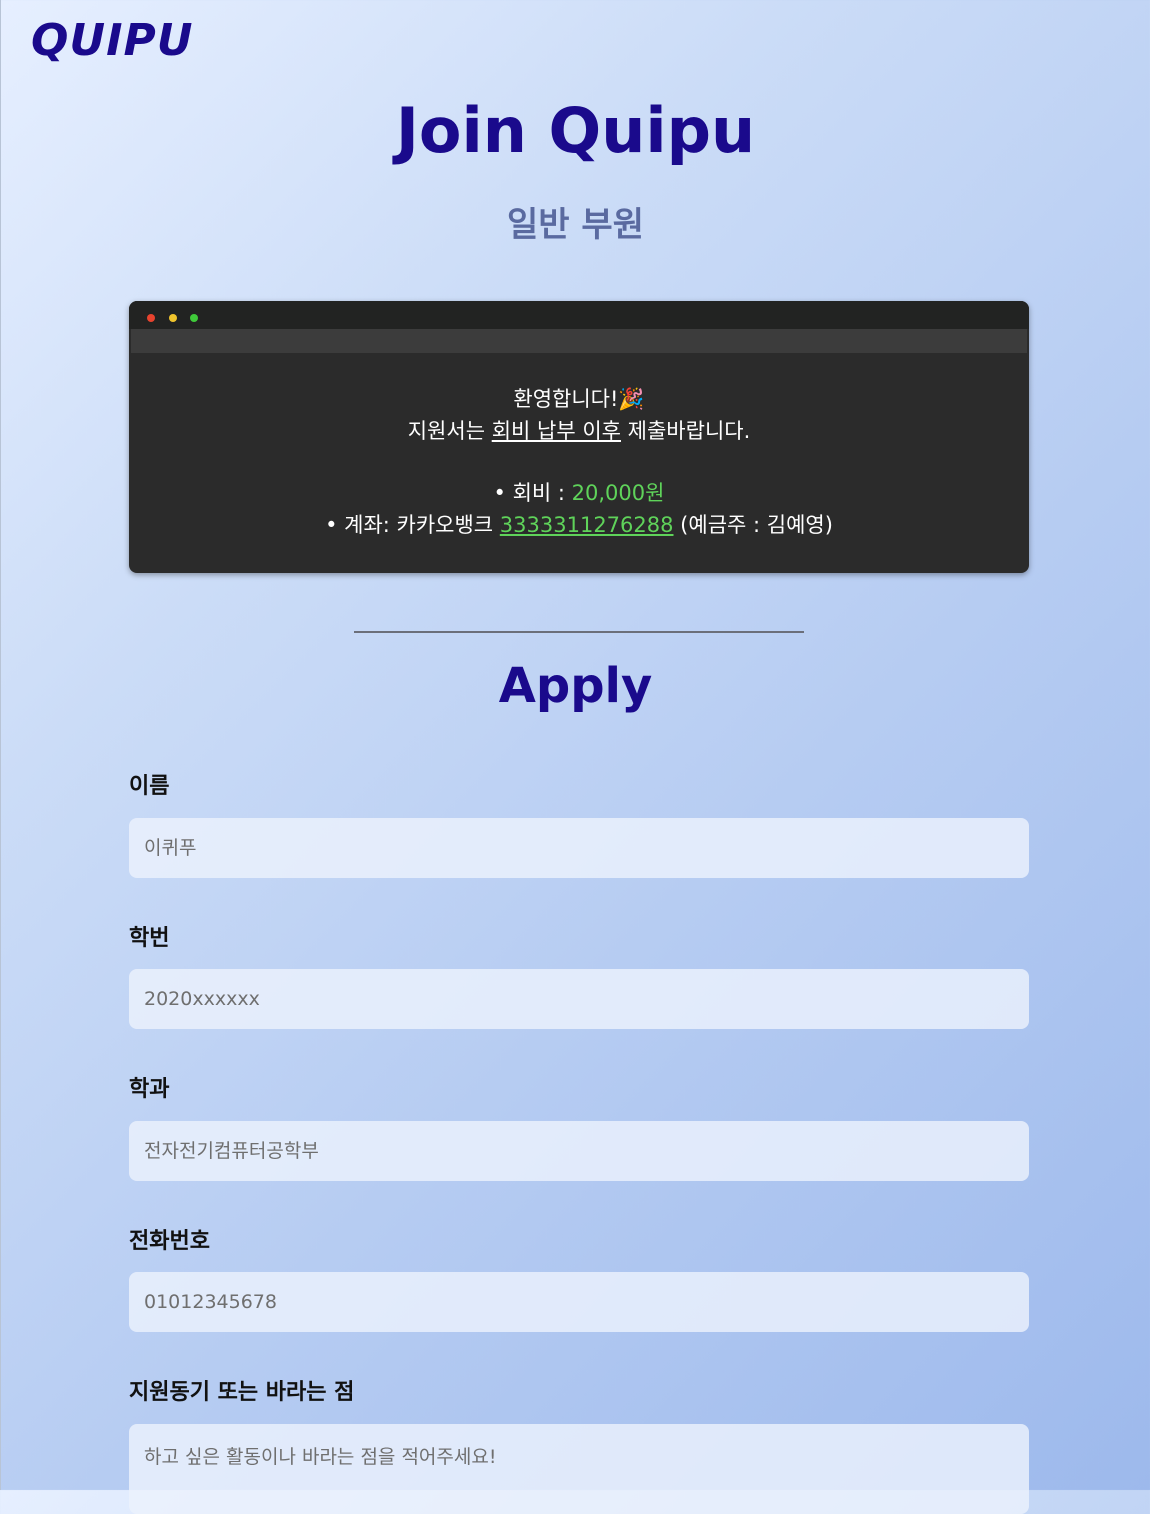 The height and width of the screenshot is (1514, 1150). Describe the element at coordinates (579, 399) in the screenshot. I see `welcome-text: 환영합니다!🎉` at that location.